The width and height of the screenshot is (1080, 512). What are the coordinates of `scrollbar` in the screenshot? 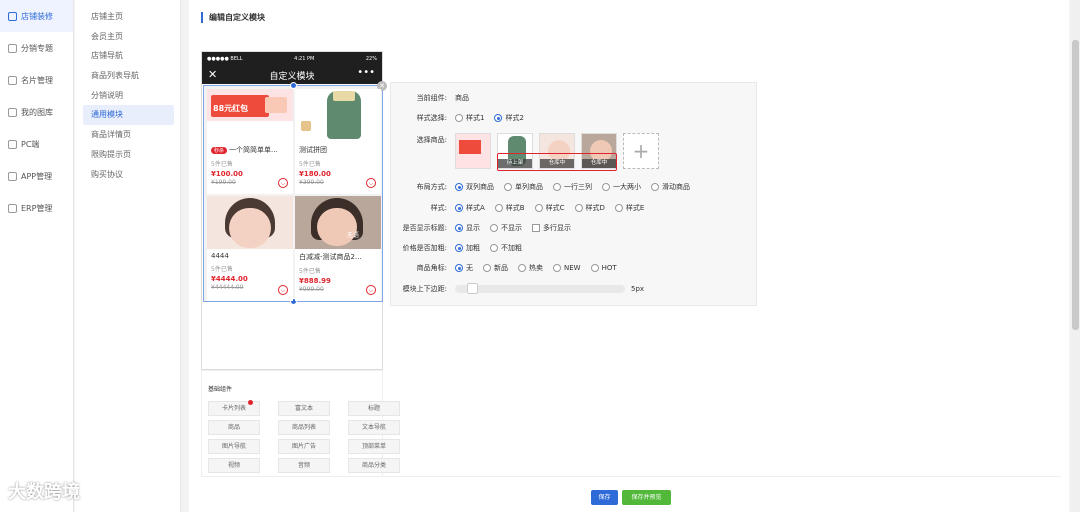 It's located at (1075, 256).